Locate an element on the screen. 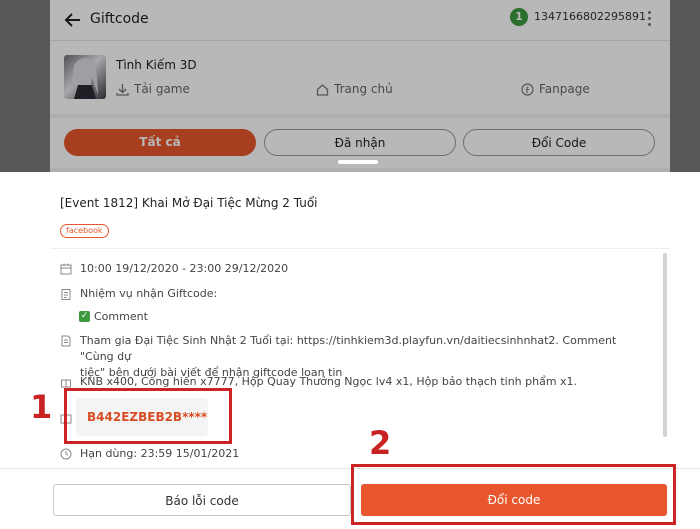 Image resolution: width=700 pixels, height=529 pixels. mission-item: Comment is located at coordinates (121, 316).